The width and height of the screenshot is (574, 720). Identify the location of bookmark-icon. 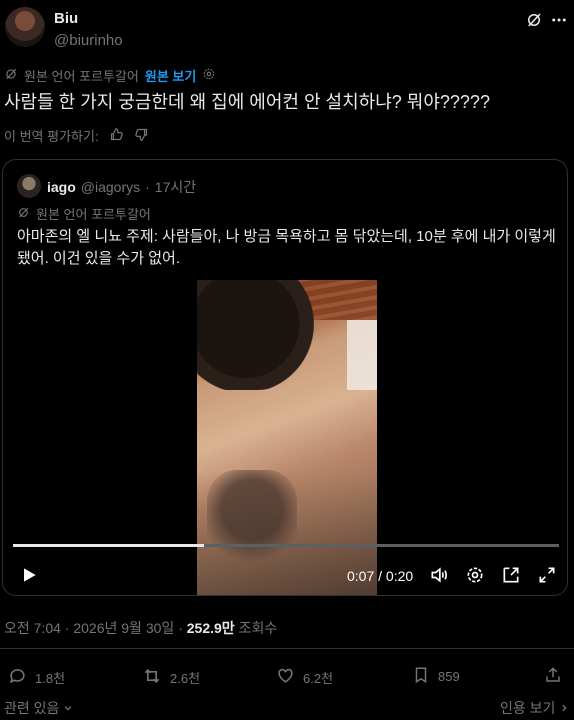
(421, 676).